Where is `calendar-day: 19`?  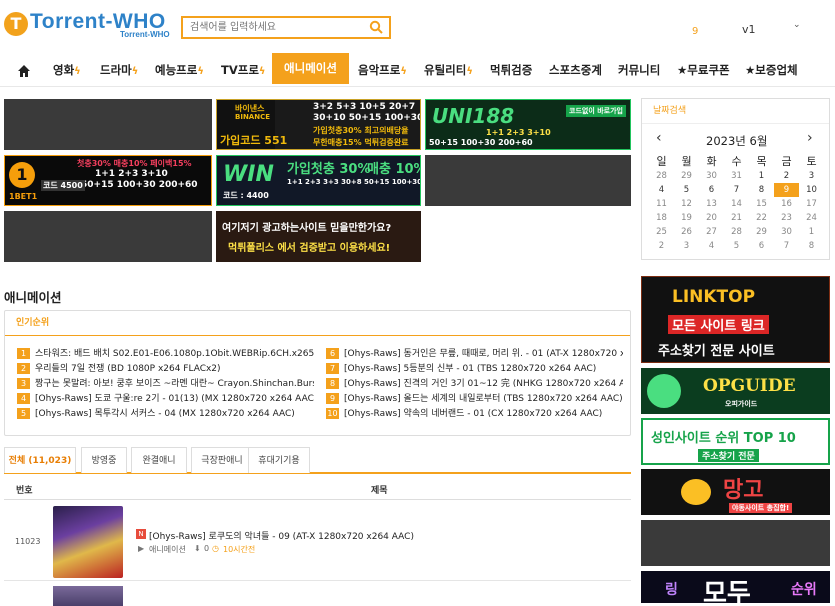 calendar-day: 19 is located at coordinates (686, 218).